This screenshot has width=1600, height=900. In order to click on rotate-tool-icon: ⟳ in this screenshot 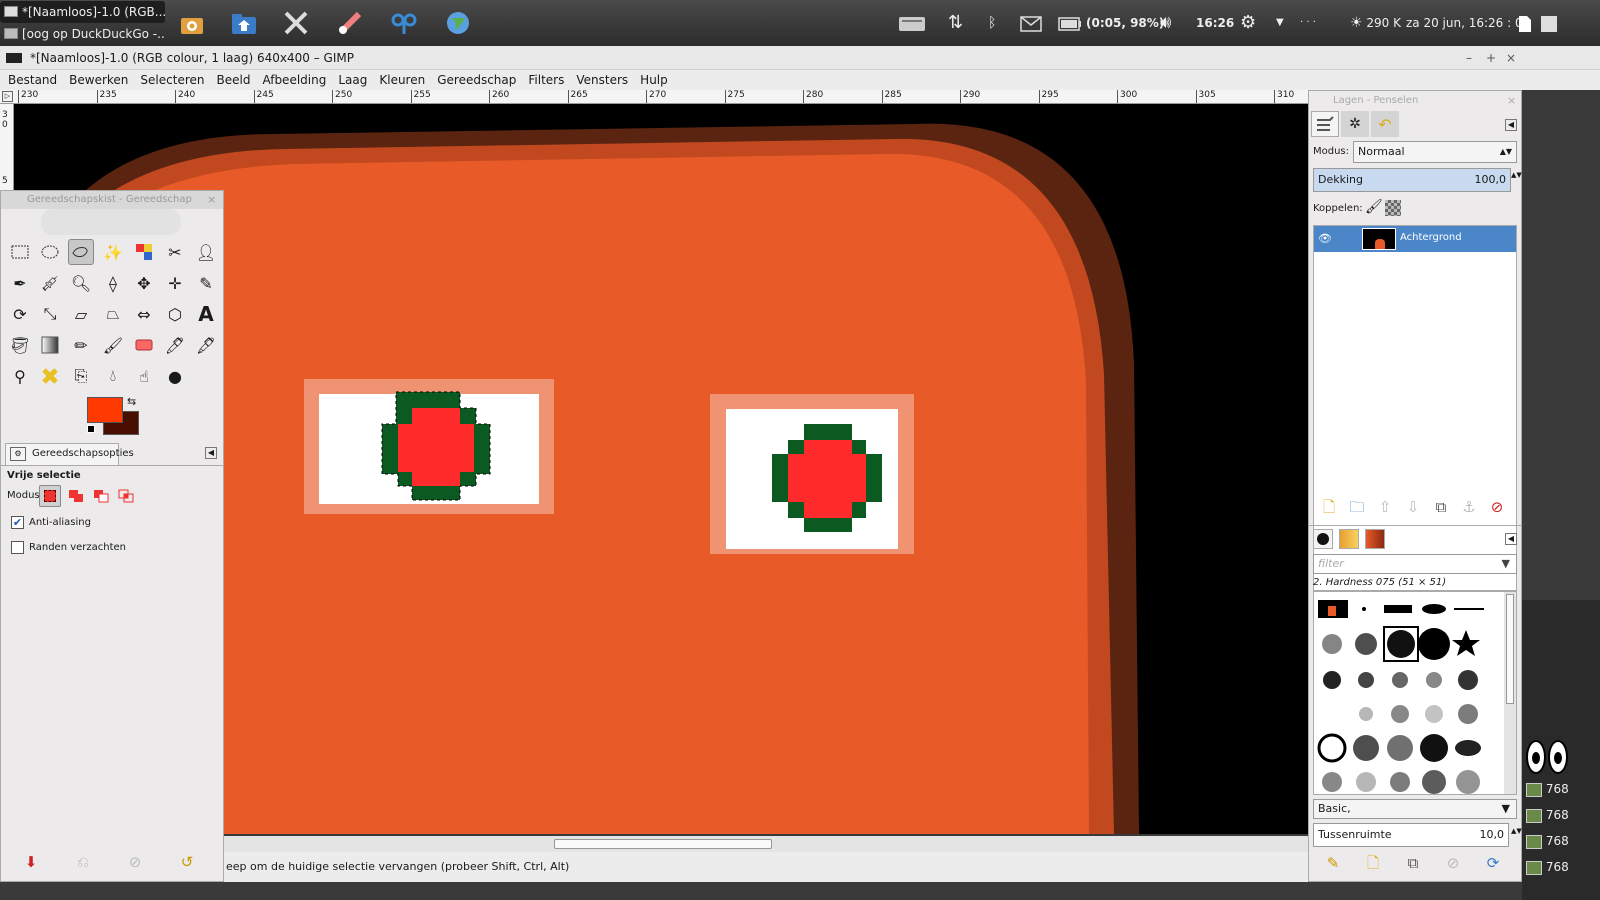, I will do `click(20, 314)`.